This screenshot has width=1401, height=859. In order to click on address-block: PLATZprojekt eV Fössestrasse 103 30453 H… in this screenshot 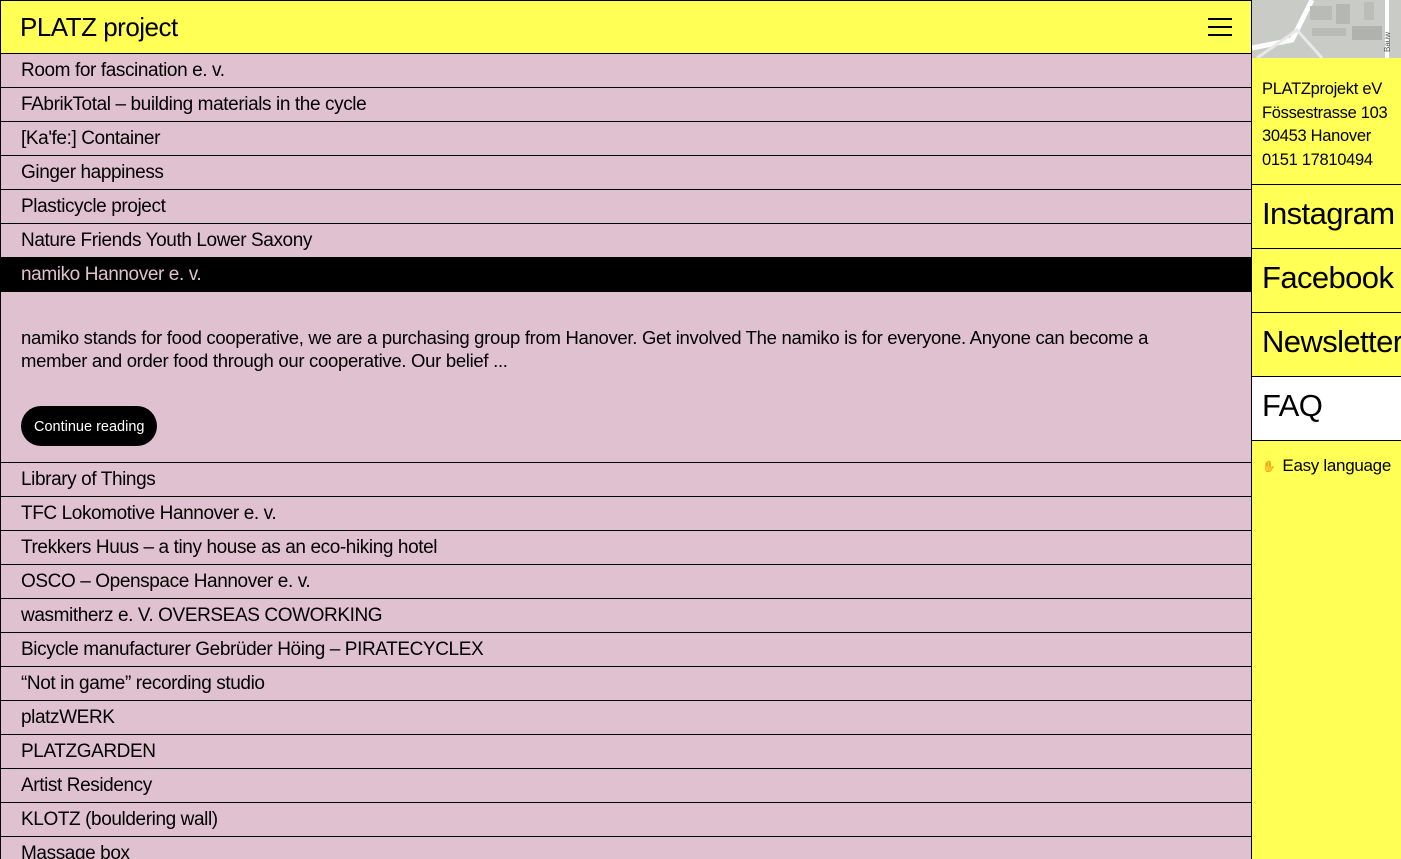, I will do `click(1326, 121)`.